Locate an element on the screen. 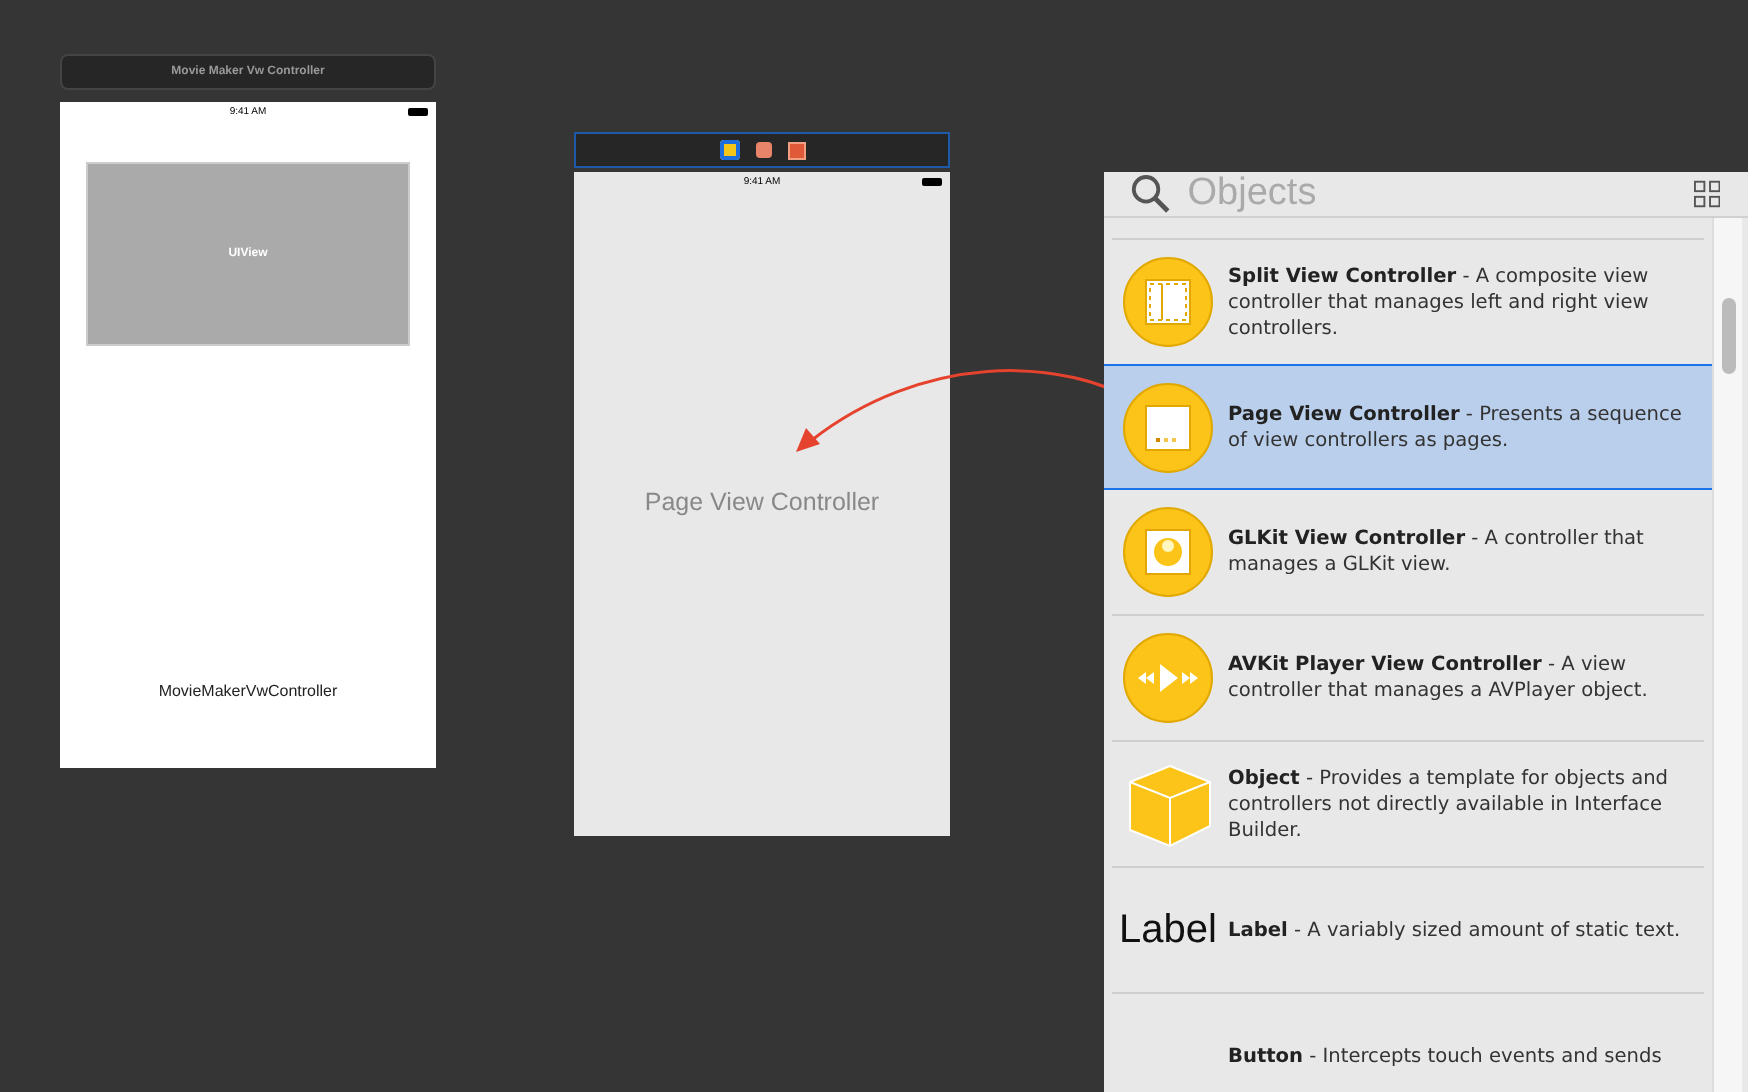 The height and width of the screenshot is (1092, 1748). item-description: AVKit Player View Controller - A view controller that manages a AVPlayer object. is located at coordinates (1439, 678).